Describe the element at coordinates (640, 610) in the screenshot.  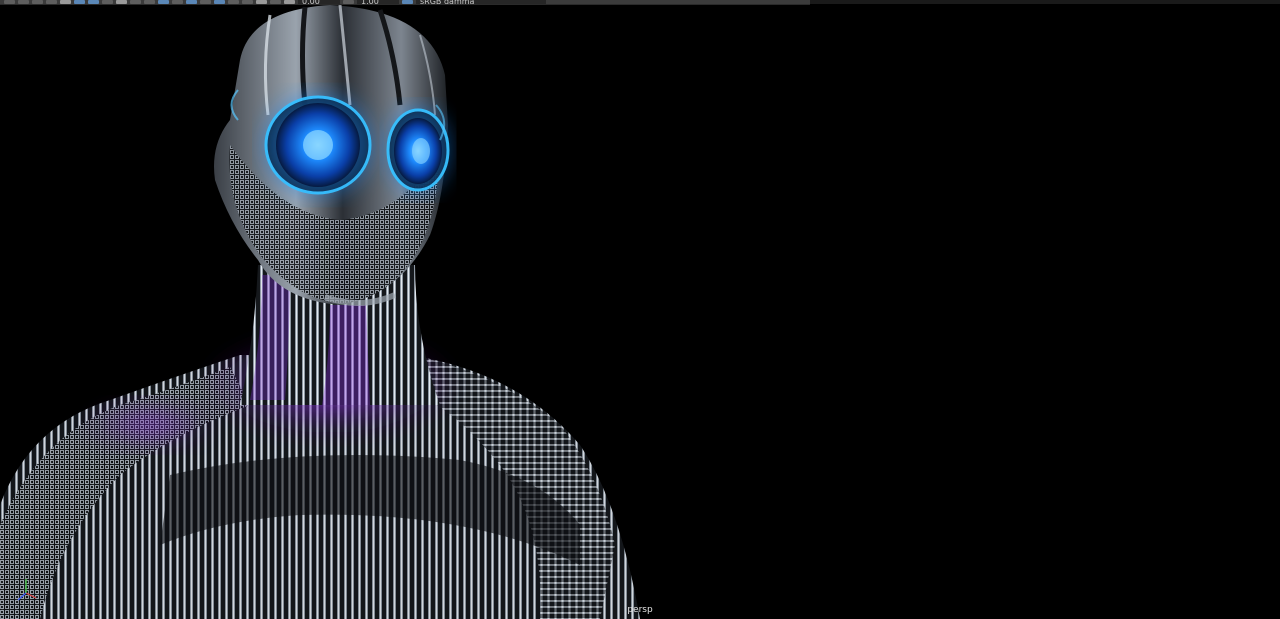
I see `camera-name-label: persp` at that location.